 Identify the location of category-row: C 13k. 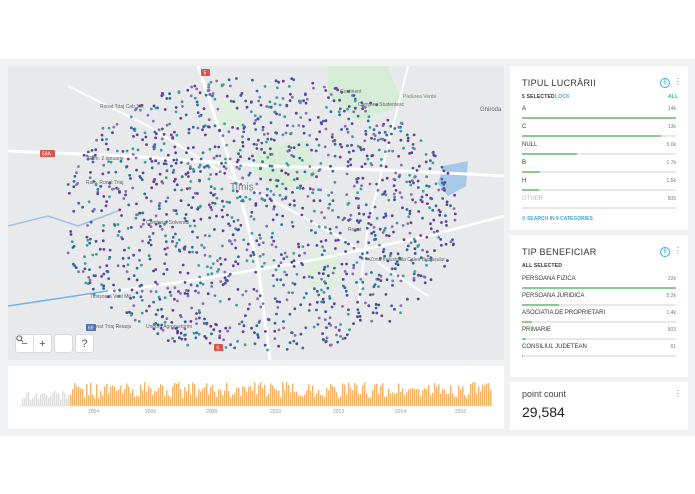
(599, 132).